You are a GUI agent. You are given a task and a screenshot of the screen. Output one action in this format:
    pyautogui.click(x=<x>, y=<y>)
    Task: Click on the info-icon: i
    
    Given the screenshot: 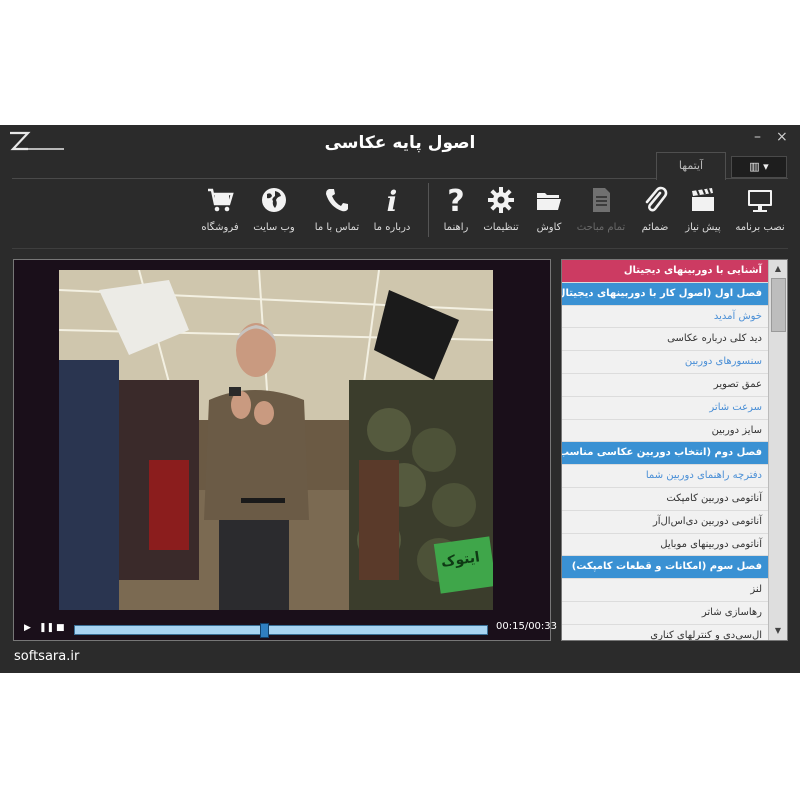 What is the action you would take?
    pyautogui.click(x=392, y=200)
    